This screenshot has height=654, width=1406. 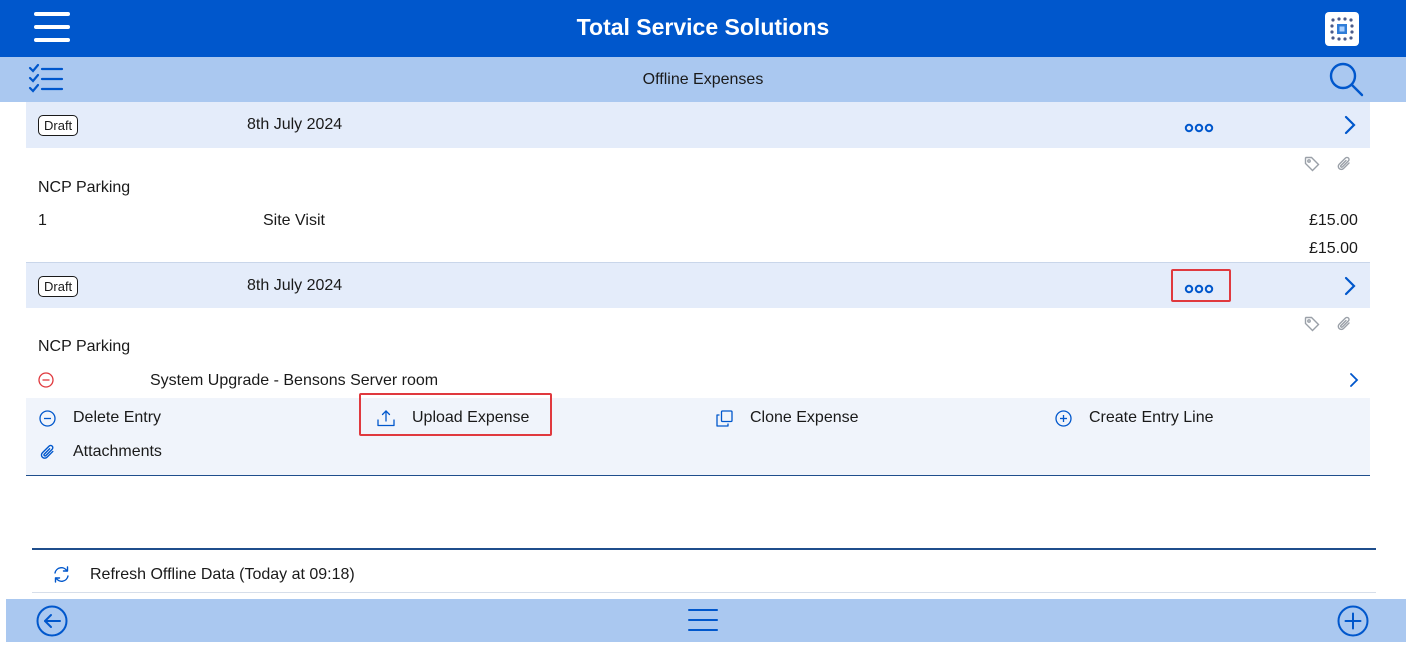 What do you see at coordinates (703, 622) in the screenshot?
I see `menu-icon` at bounding box center [703, 622].